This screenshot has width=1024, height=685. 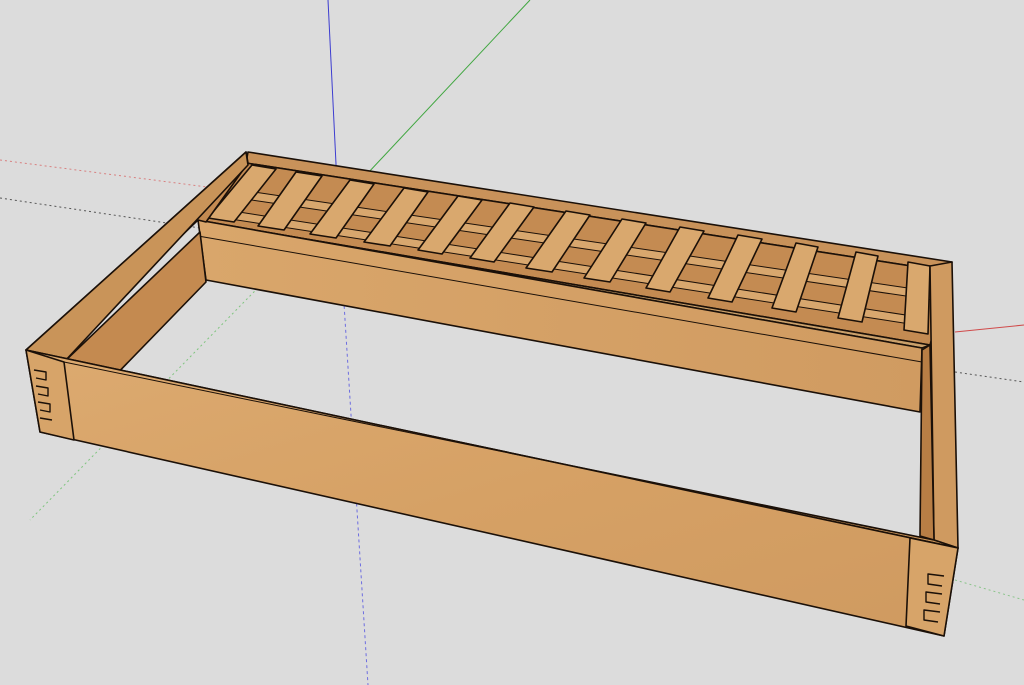 What do you see at coordinates (115, 175) in the screenshot?
I see `red-axis-line-dashed` at bounding box center [115, 175].